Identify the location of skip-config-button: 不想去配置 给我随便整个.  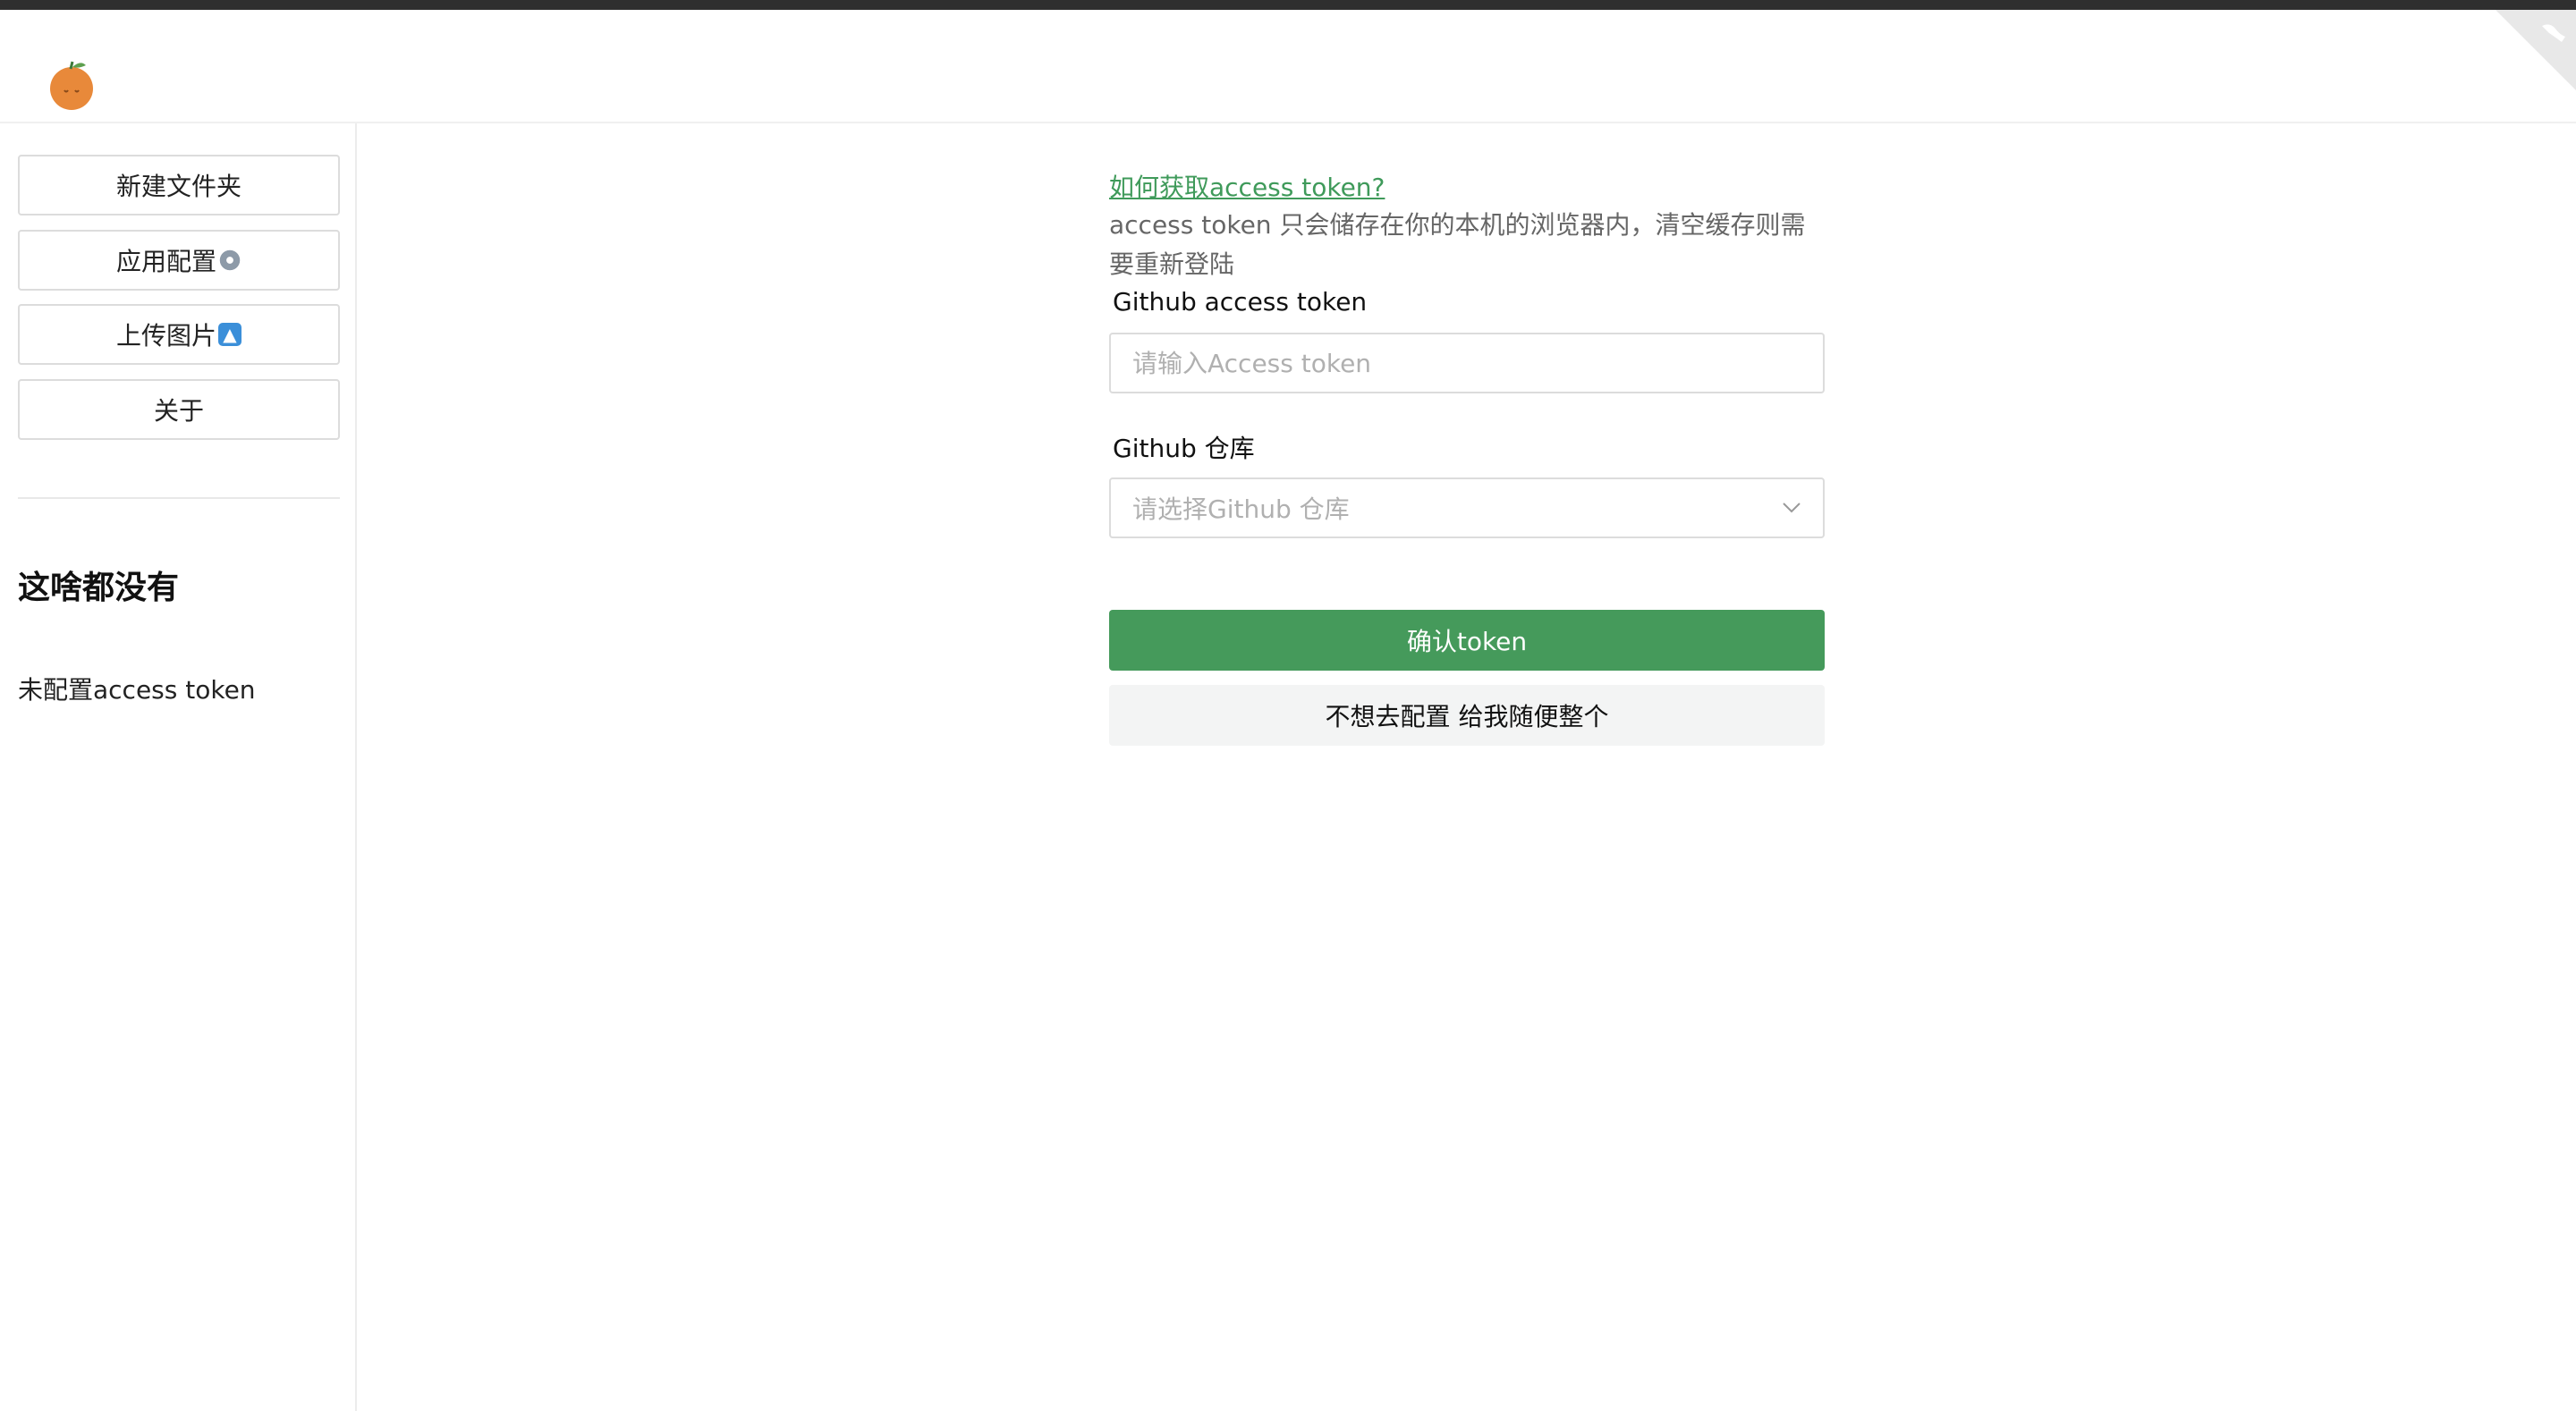
(1467, 715).